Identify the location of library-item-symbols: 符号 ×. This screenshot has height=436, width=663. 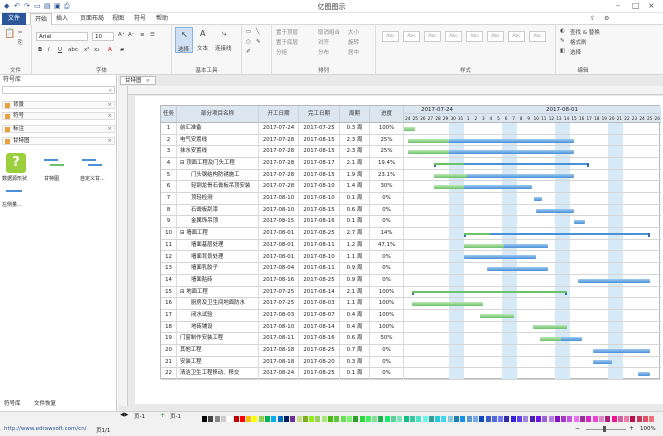
(58, 116).